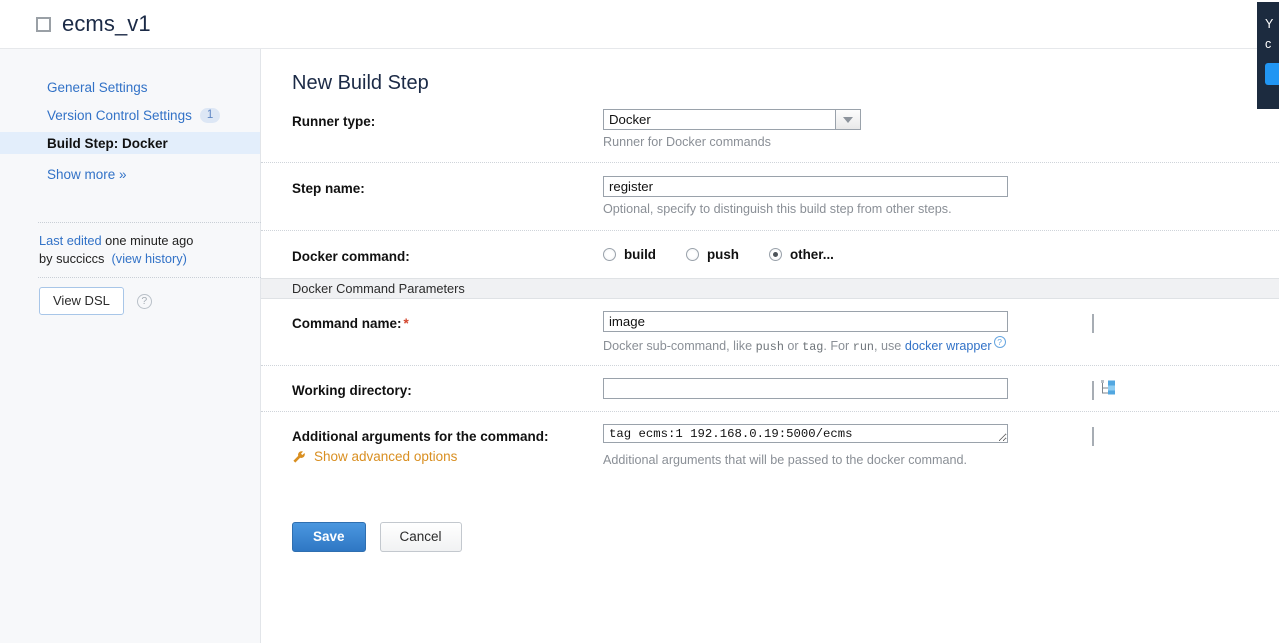 The width and height of the screenshot is (1279, 643). I want to click on radio-icon-selected, so click(775, 254).